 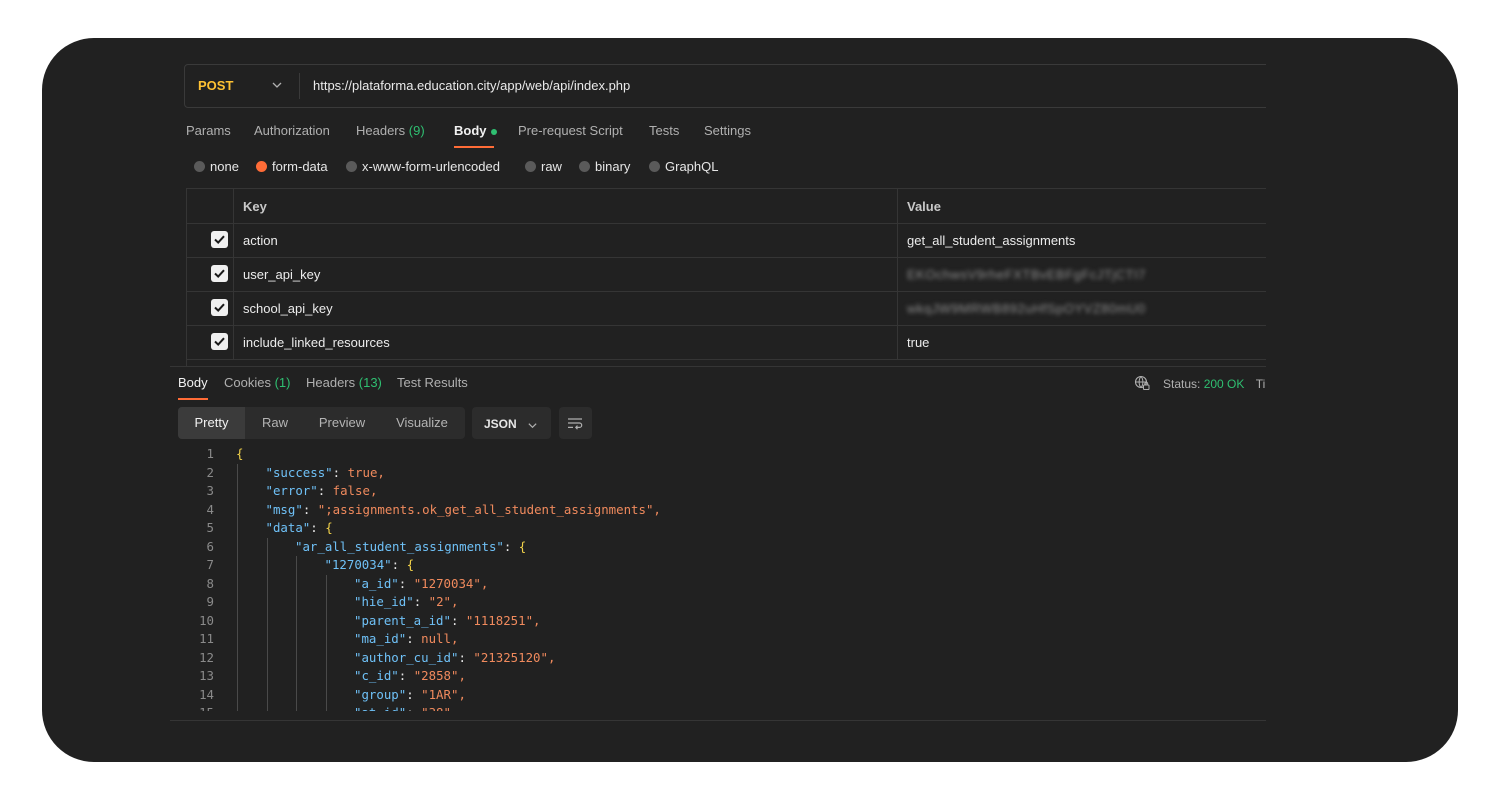 What do you see at coordinates (1182, 384) in the screenshot?
I see `status-label: Status:` at bounding box center [1182, 384].